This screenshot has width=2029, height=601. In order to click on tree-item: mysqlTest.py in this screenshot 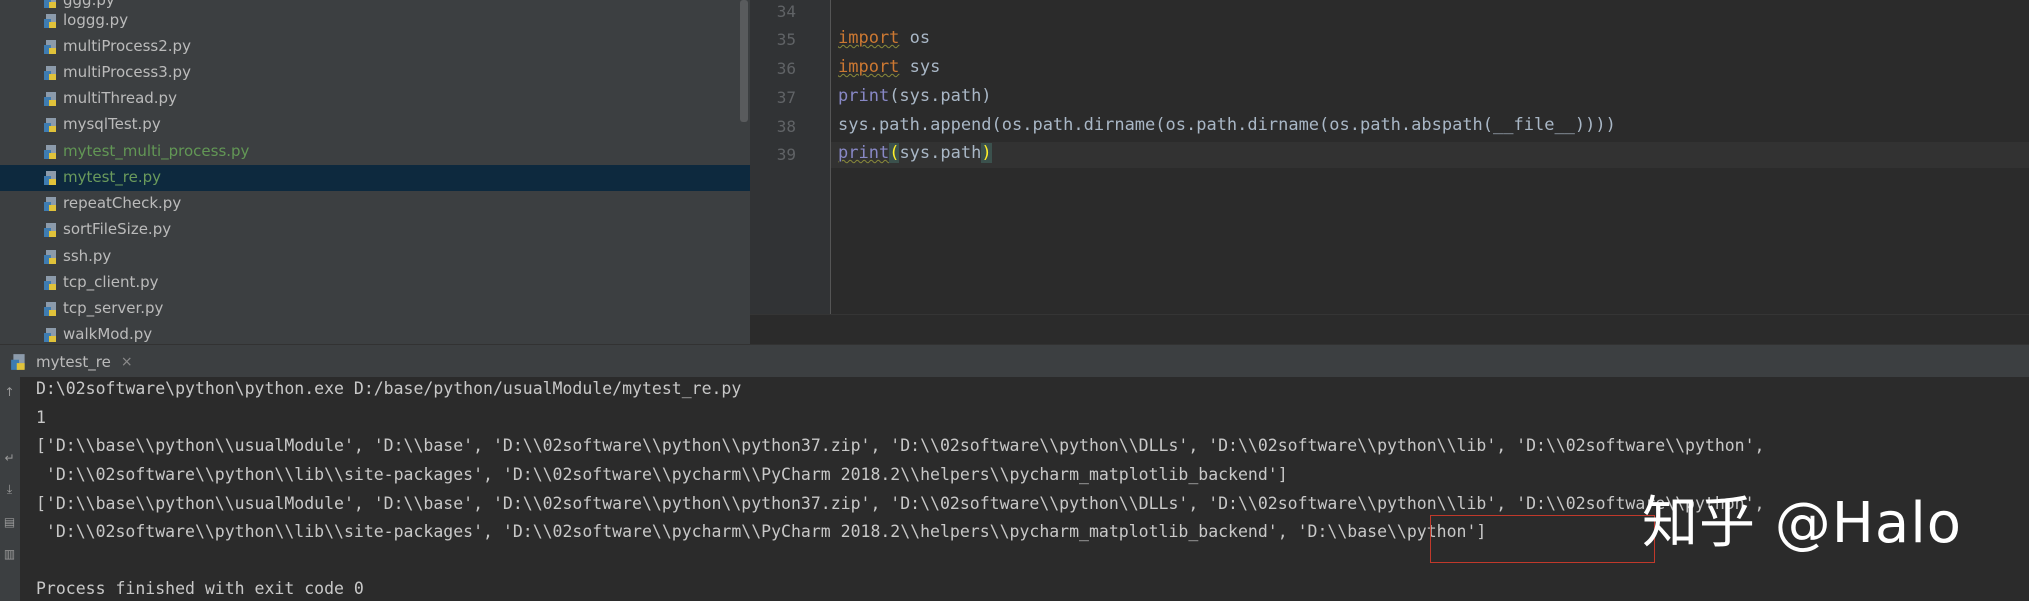, I will do `click(375, 125)`.